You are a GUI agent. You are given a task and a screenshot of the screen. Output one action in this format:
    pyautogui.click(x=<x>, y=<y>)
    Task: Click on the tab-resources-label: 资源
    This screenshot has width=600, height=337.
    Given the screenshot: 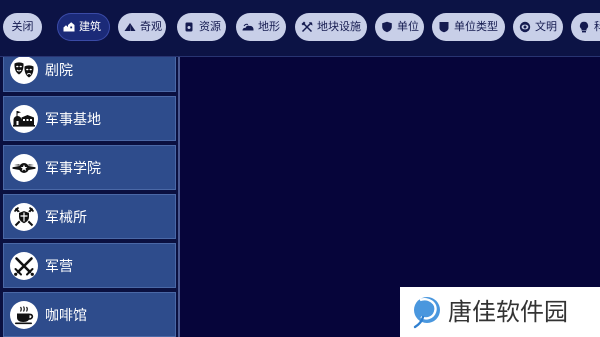 What is the action you would take?
    pyautogui.click(x=210, y=26)
    